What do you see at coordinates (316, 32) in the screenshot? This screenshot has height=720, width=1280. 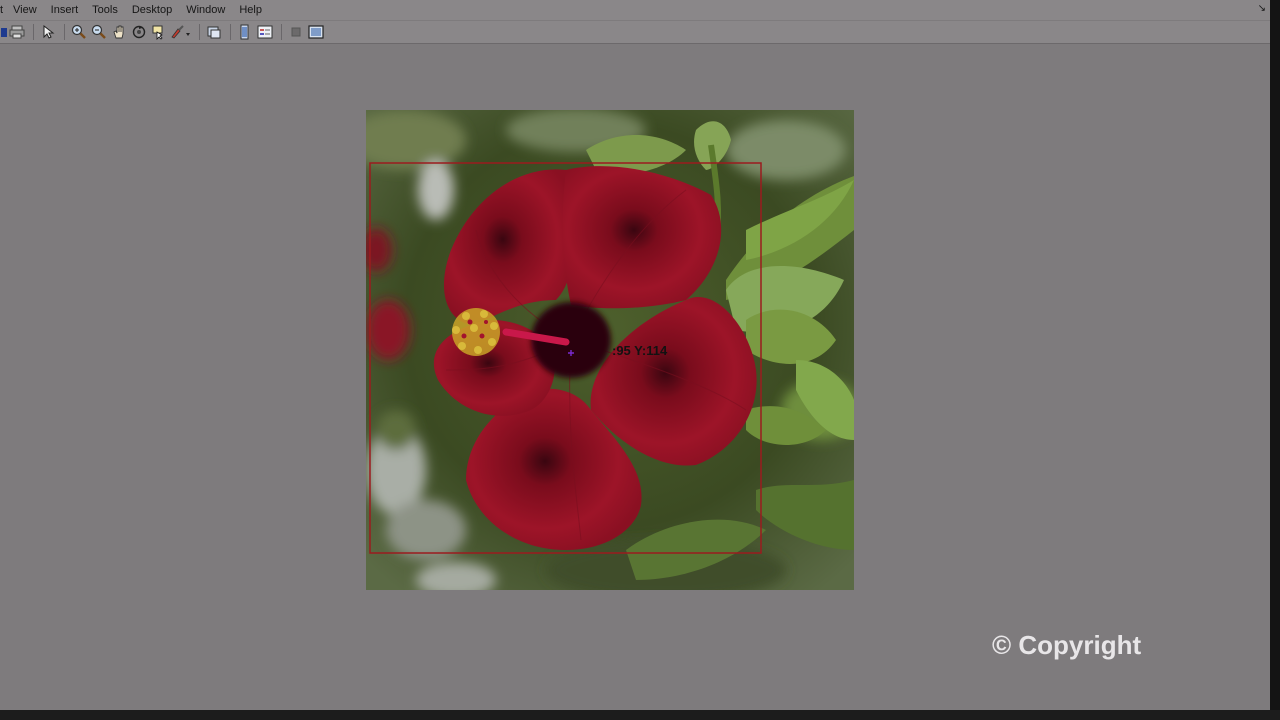 I see `dock-icon` at bounding box center [316, 32].